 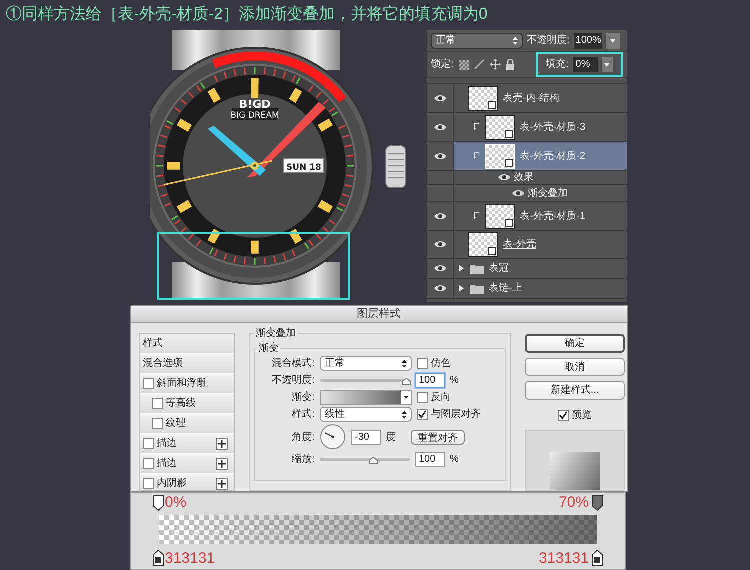 I want to click on style-label: 描边, so click(x=167, y=443).